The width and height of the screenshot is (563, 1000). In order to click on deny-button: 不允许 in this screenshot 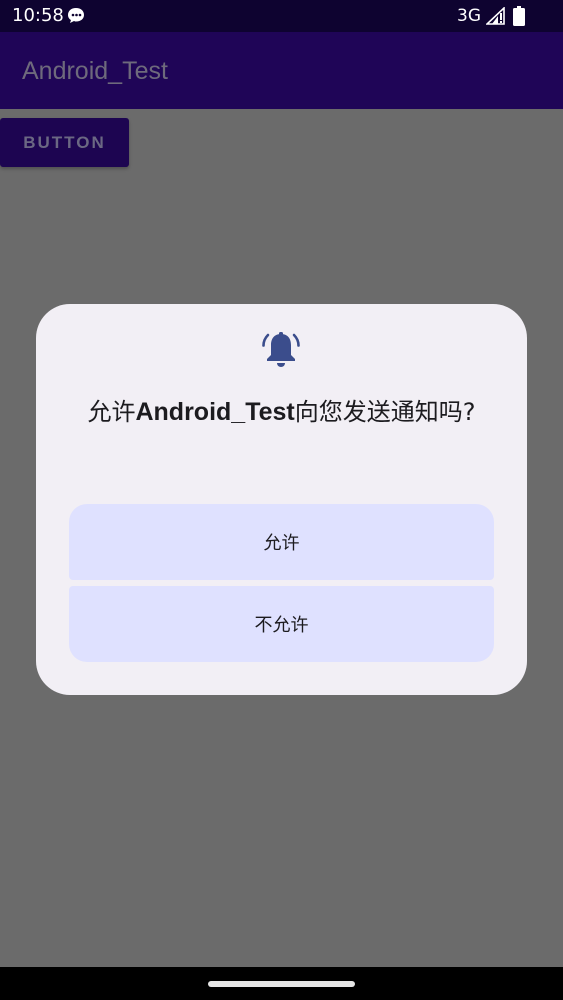, I will do `click(281, 624)`.